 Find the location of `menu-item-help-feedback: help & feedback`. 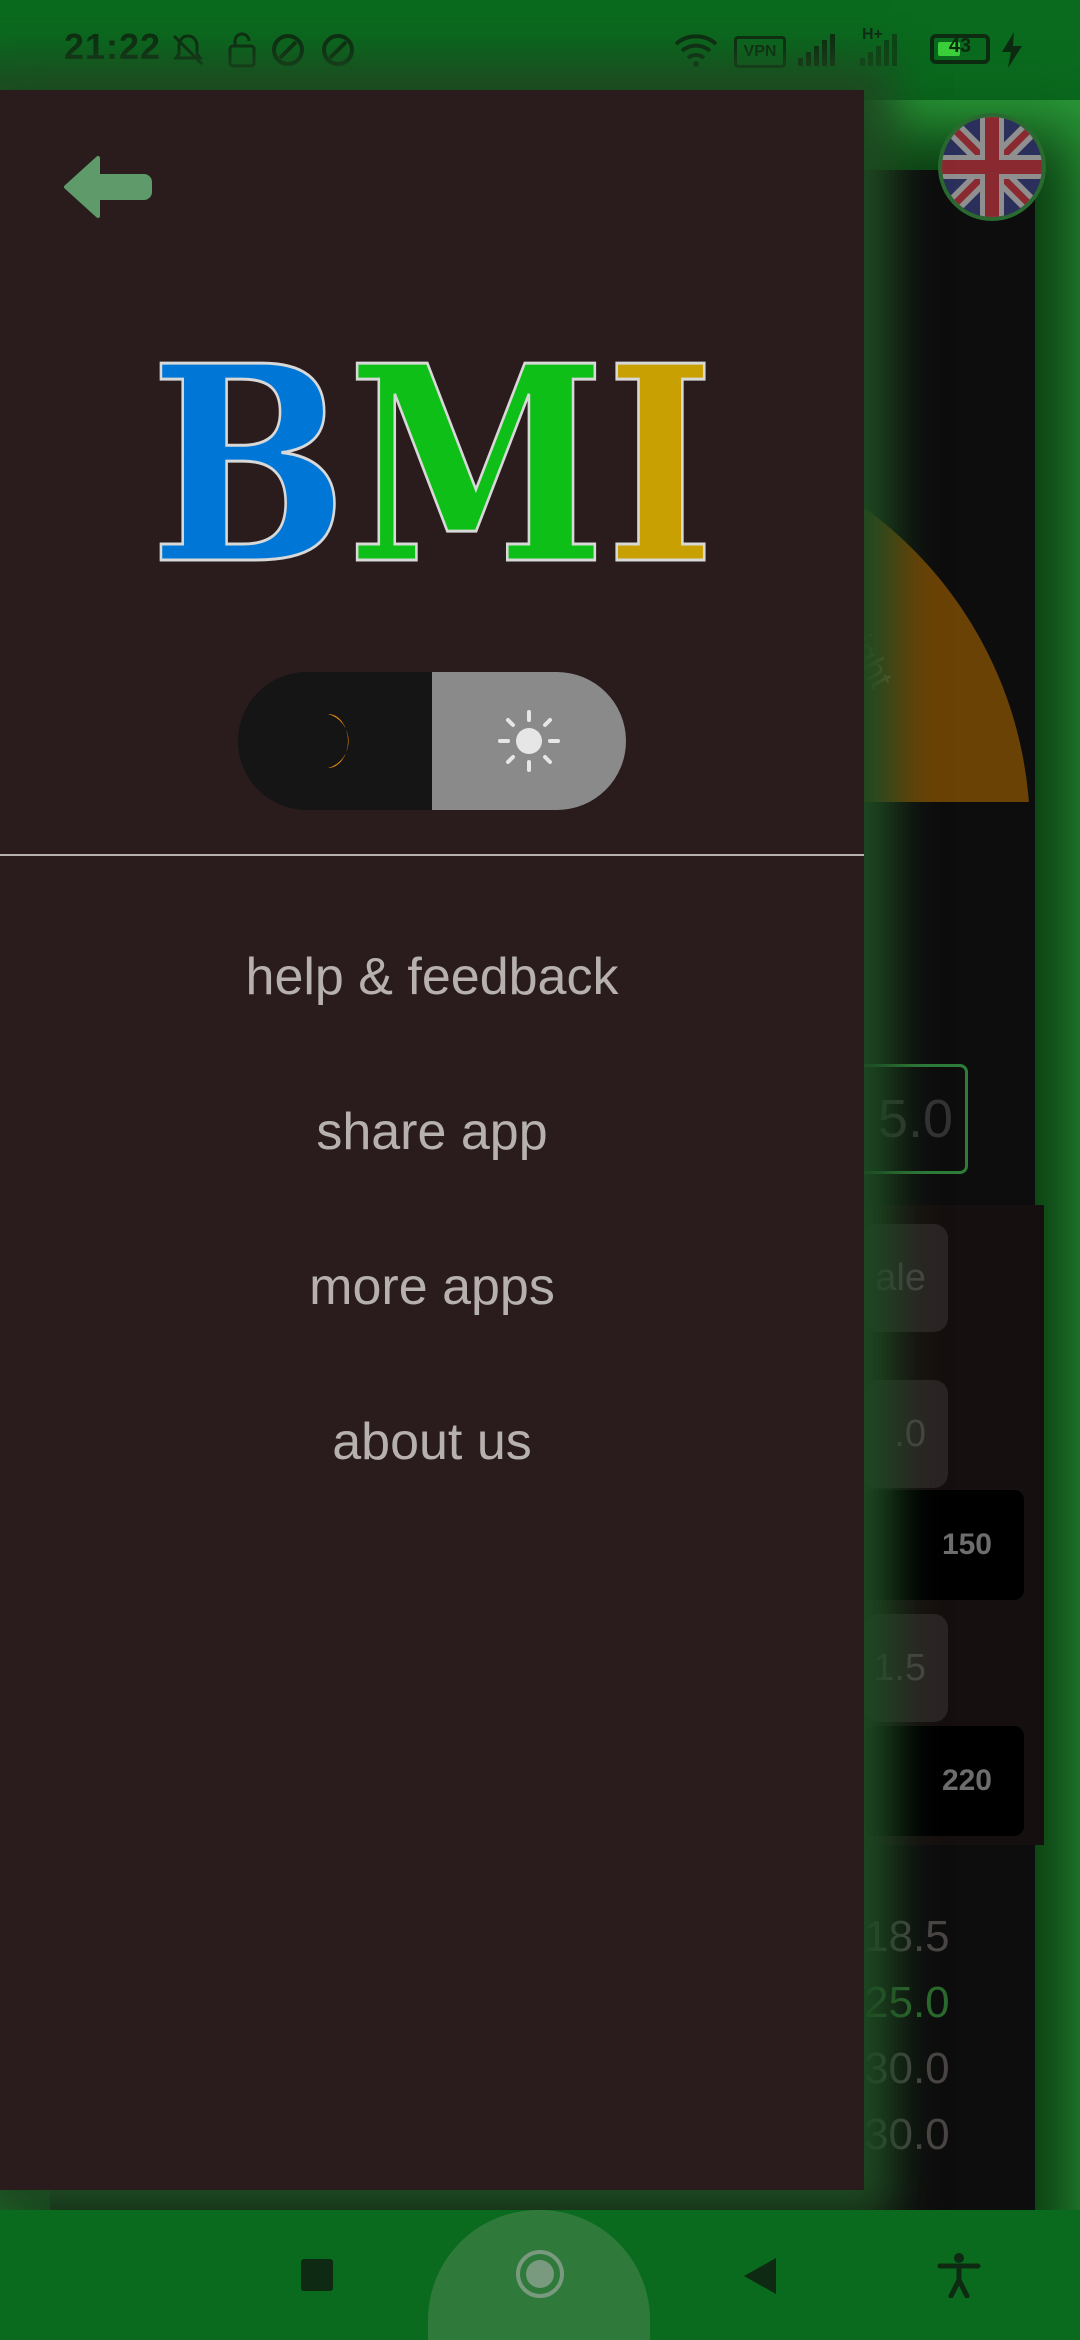

menu-item-help-feedback: help & feedback is located at coordinates (432, 977).